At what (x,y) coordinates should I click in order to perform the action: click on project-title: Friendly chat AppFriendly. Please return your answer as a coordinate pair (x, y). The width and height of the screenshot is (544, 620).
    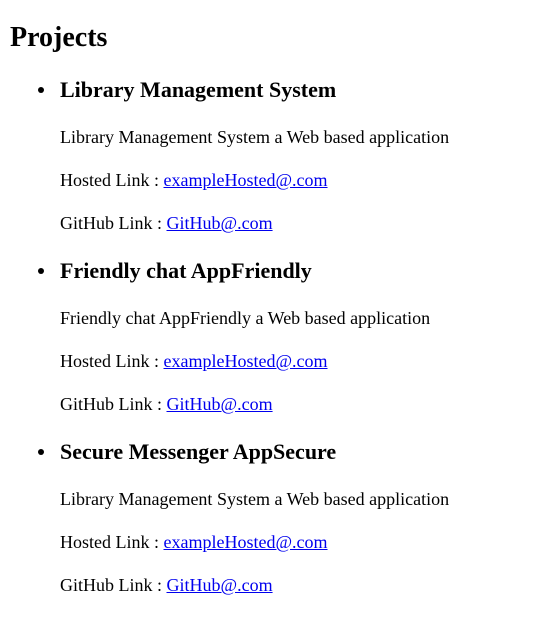
    Looking at the image, I should click on (186, 270).